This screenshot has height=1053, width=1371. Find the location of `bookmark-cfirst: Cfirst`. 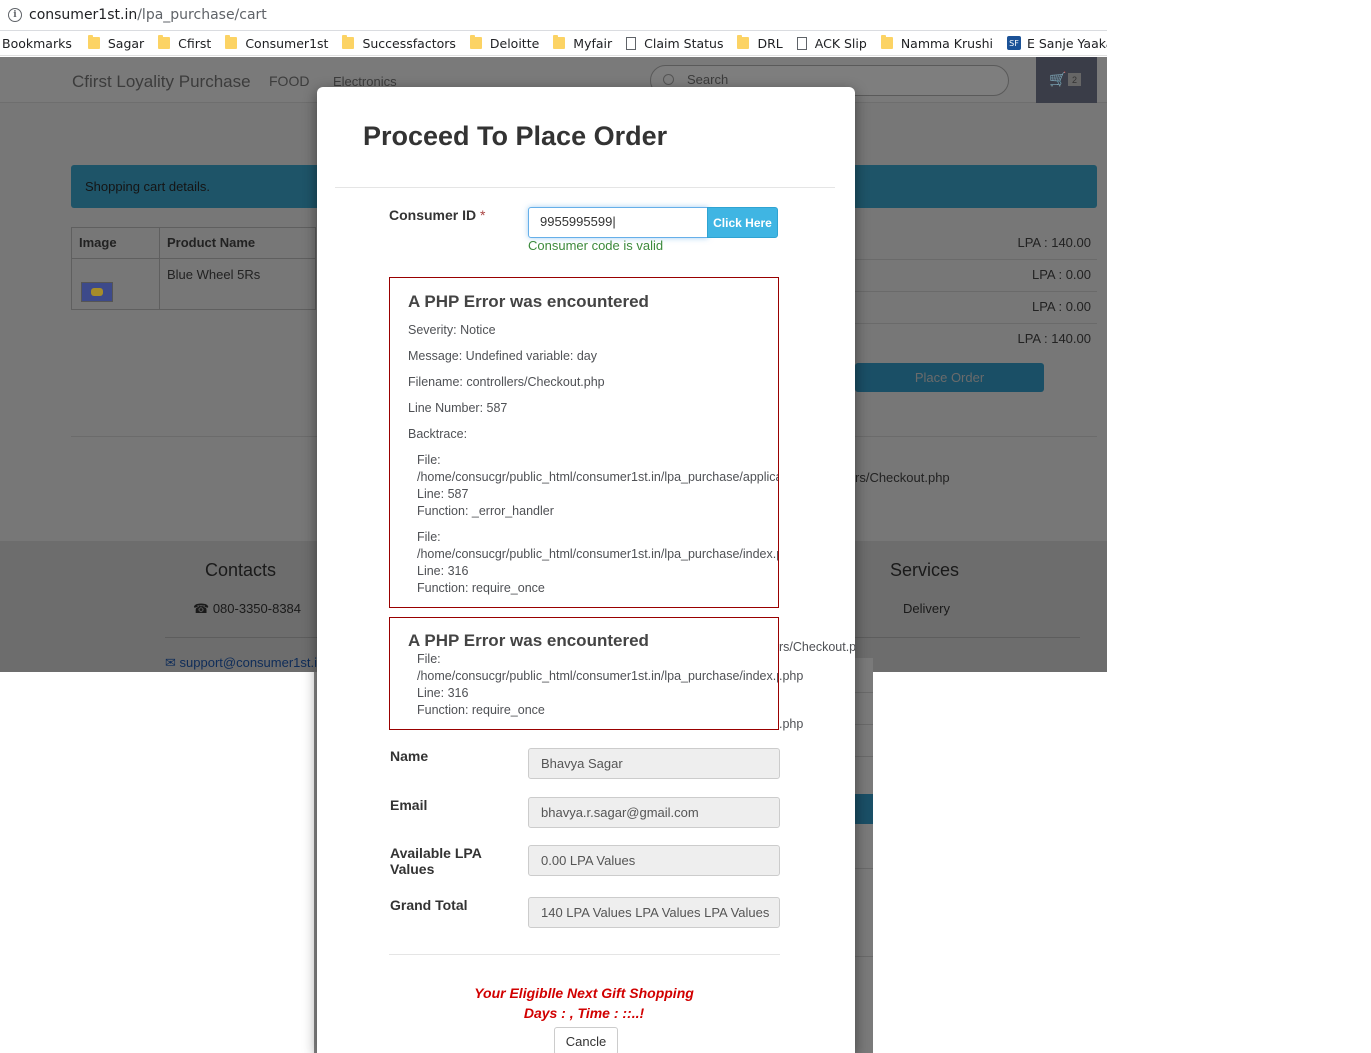

bookmark-cfirst: Cfirst is located at coordinates (184, 43).